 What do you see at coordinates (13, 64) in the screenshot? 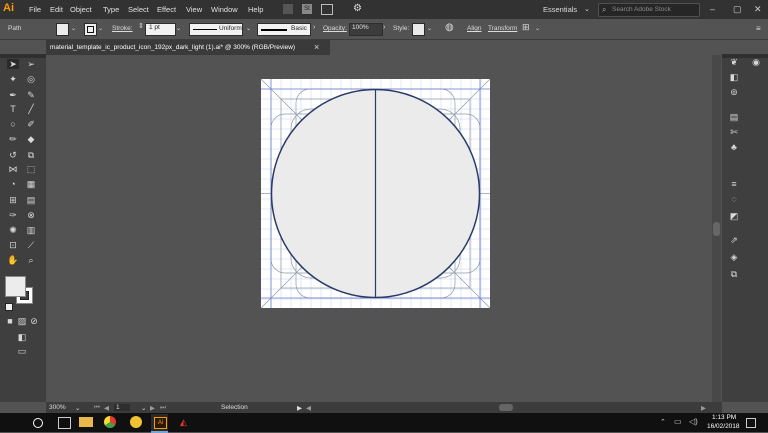
I see `selection-tool-icon: ➤` at bounding box center [13, 64].